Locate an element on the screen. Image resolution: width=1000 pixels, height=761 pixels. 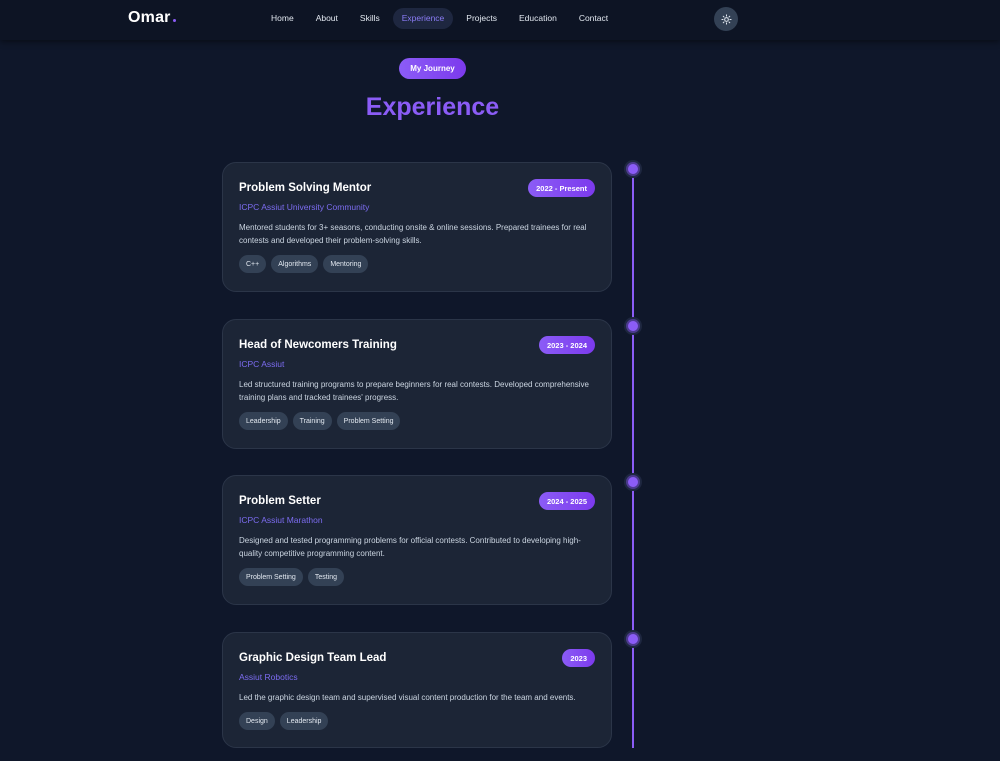
card-organization: Assiut Robotics is located at coordinates (268, 677).